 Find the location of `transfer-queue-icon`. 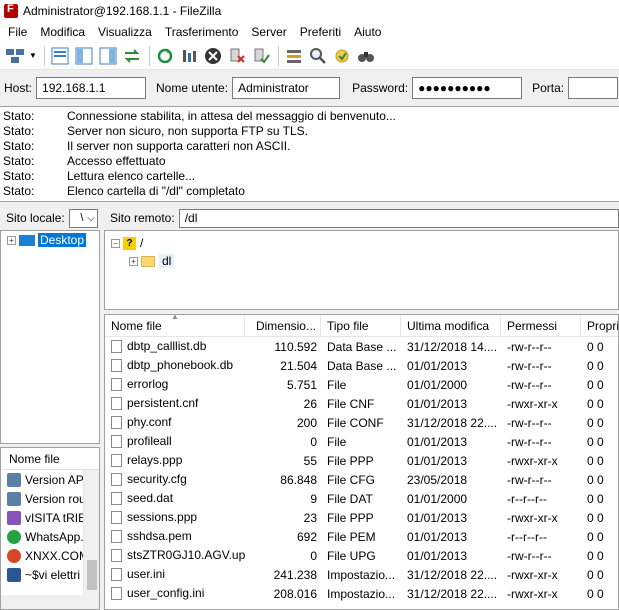

transfer-queue-icon is located at coordinates (132, 56).